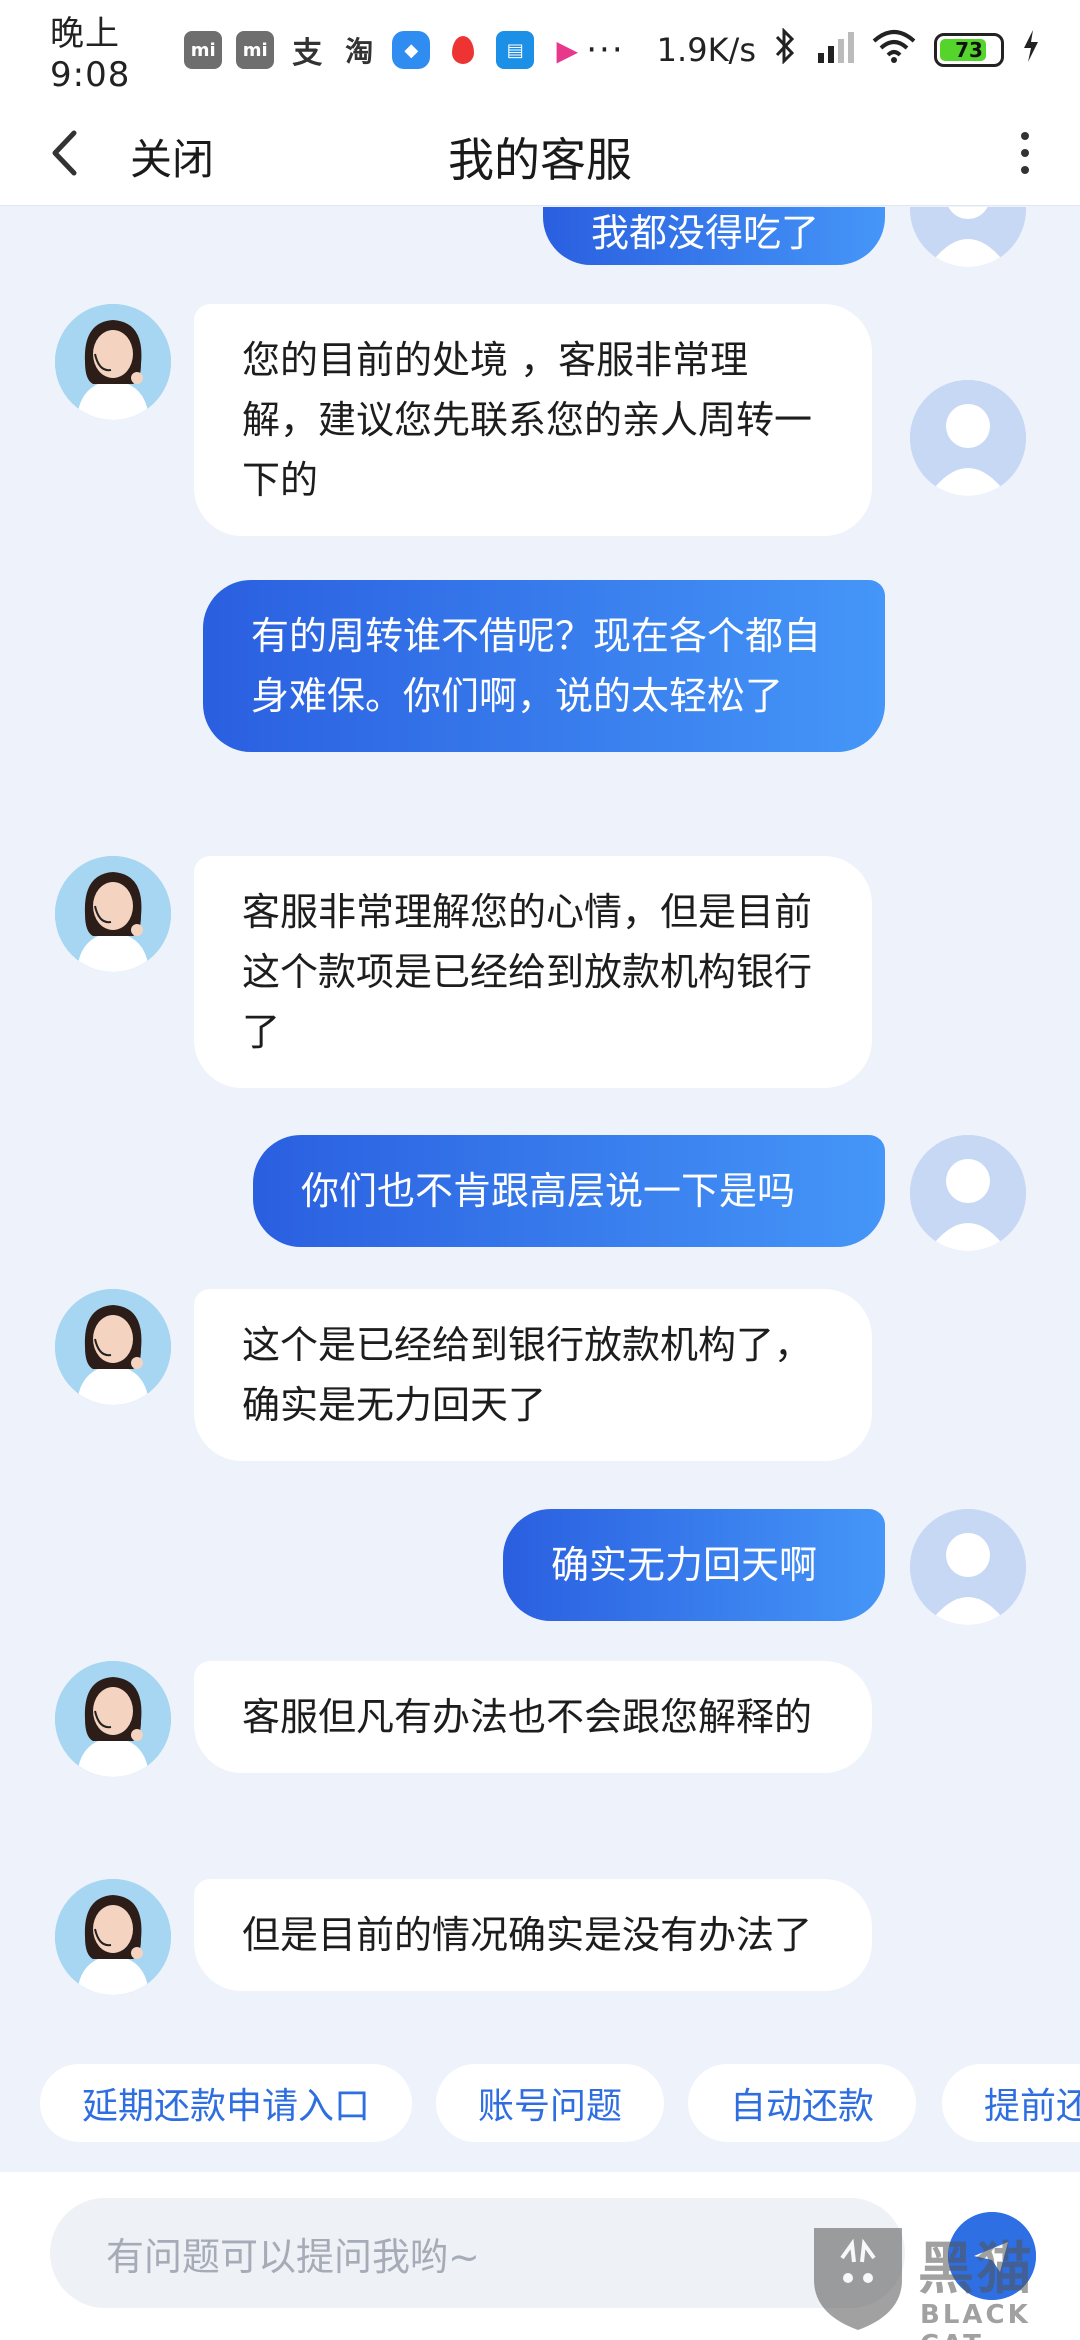 The image size is (1080, 2340). Describe the element at coordinates (527, 1935) in the screenshot. I see `agent-message-text: 但是目前的情况确实是没有办法了` at that location.